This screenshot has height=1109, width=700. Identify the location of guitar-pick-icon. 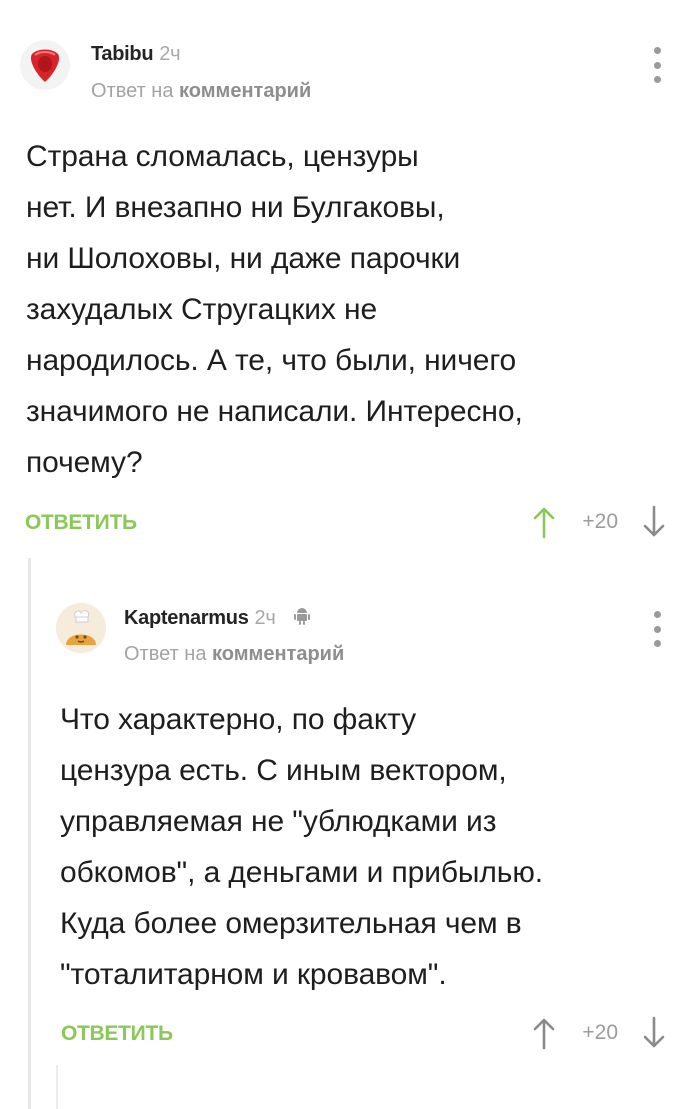
(45, 65).